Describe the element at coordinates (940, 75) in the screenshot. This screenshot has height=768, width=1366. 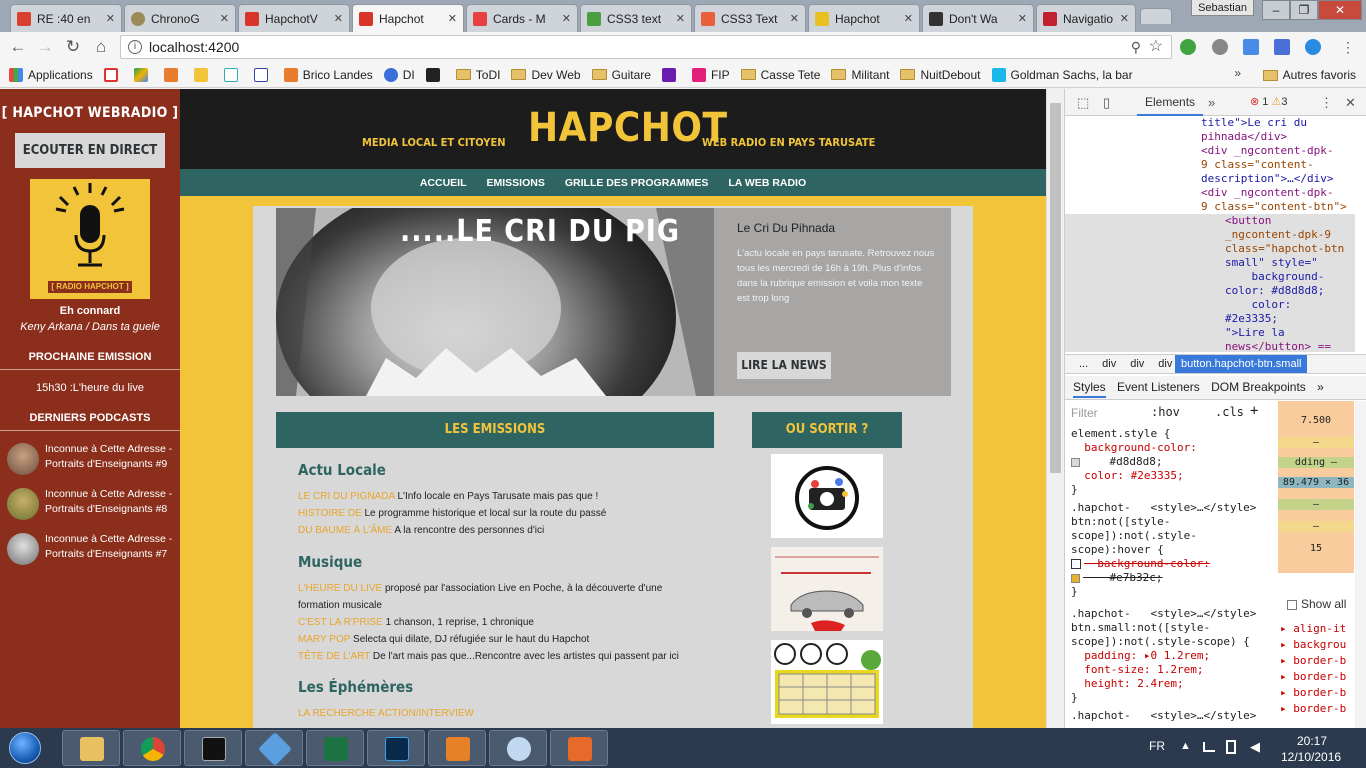
I see `bookmark-nuitdebout: NuitDebout` at that location.